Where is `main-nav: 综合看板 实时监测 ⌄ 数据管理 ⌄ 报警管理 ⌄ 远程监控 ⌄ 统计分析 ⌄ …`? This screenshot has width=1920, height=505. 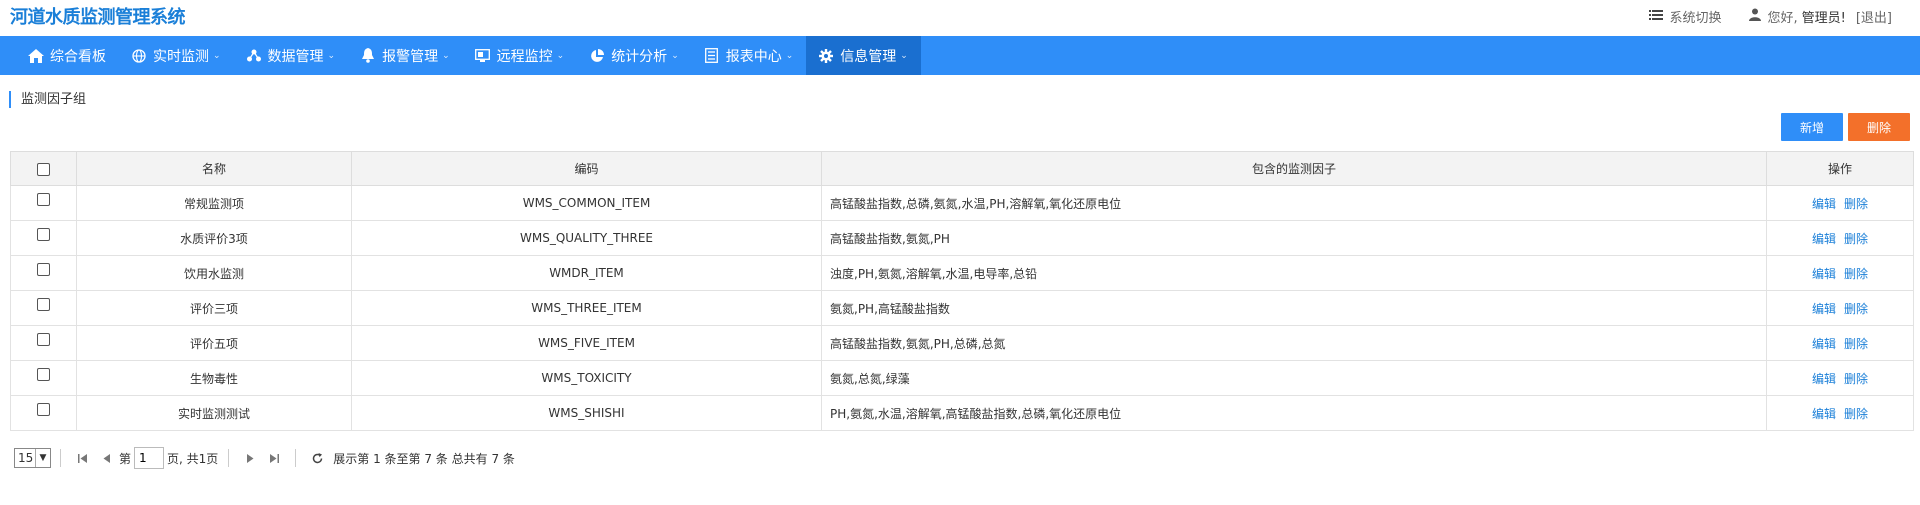 main-nav: 综合看板 实时监测 ⌄ 数据管理 ⌄ 报警管理 ⌄ 远程监控 ⌄ 统计分析 ⌄ … is located at coordinates (960, 55).